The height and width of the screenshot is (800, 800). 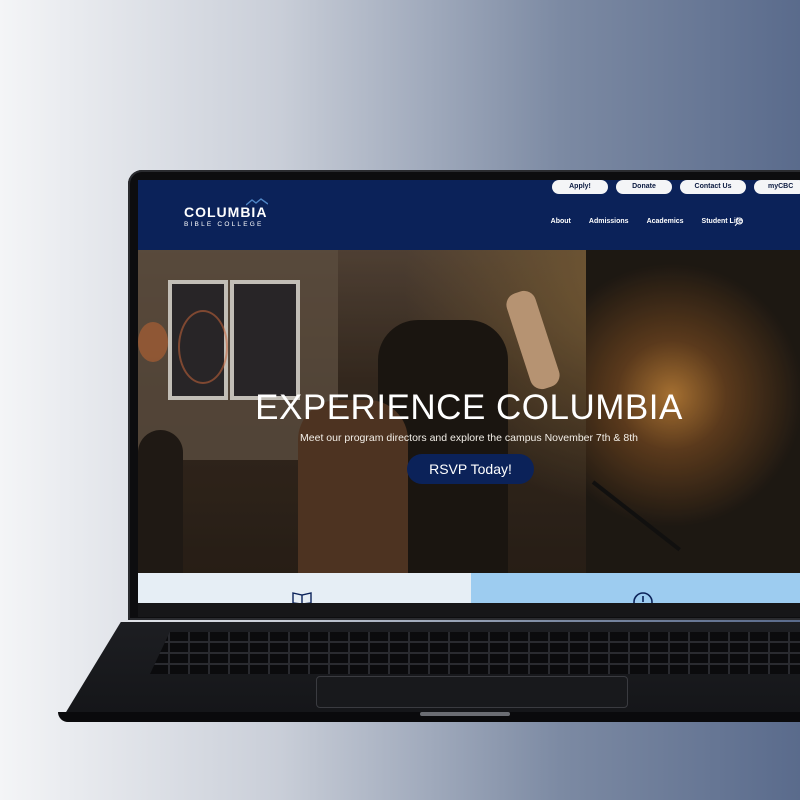 What do you see at coordinates (635, 588) in the screenshot?
I see `feature-card-right` at bounding box center [635, 588].